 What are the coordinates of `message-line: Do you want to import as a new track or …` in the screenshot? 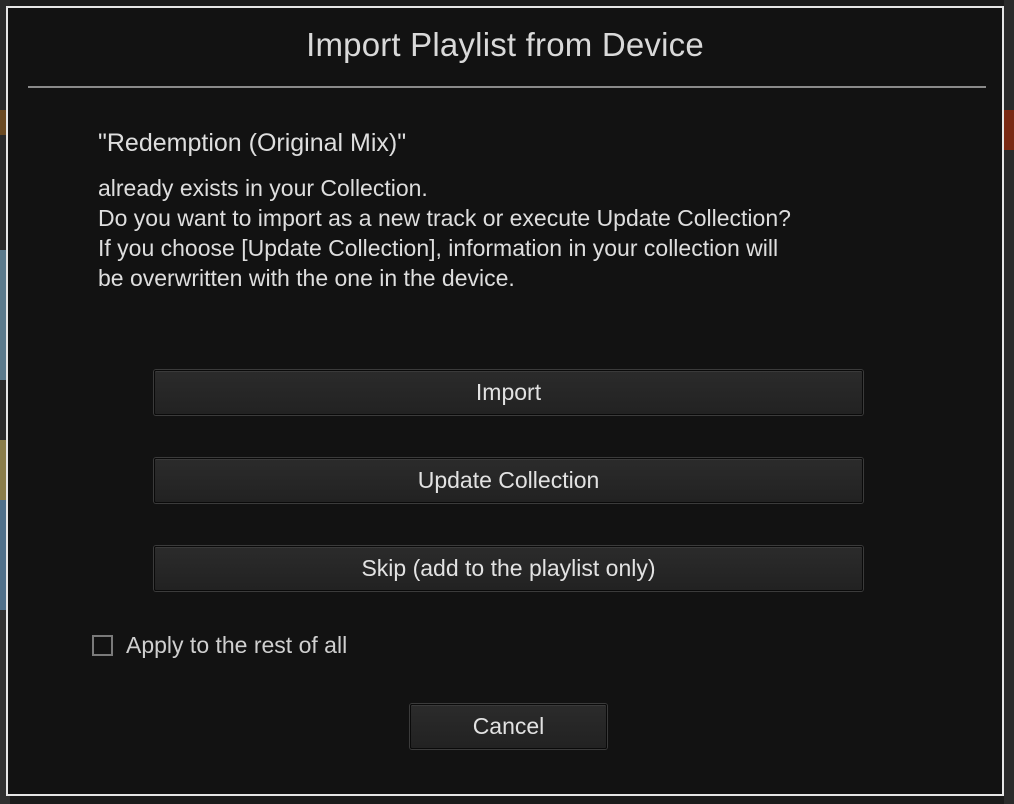 It's located at (444, 218).